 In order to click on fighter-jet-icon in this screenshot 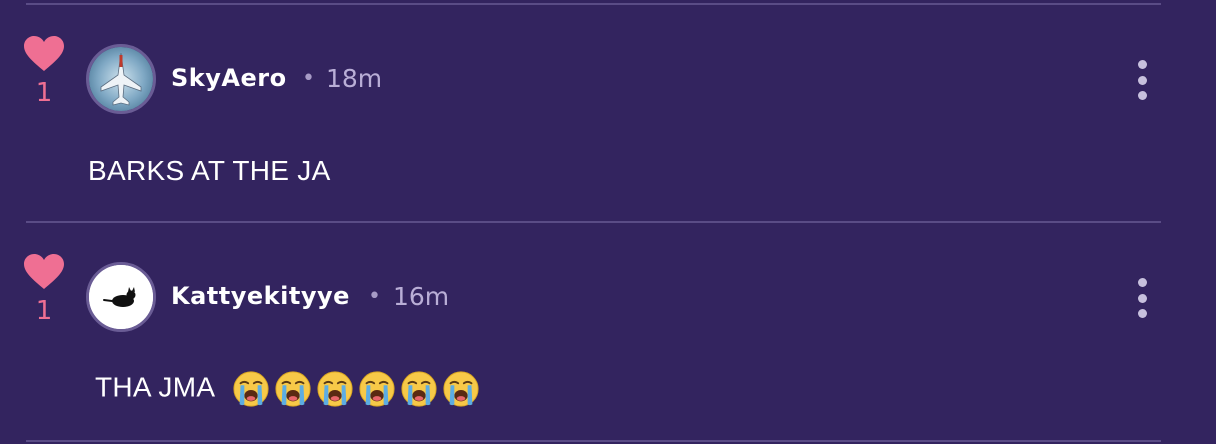, I will do `click(121, 79)`.